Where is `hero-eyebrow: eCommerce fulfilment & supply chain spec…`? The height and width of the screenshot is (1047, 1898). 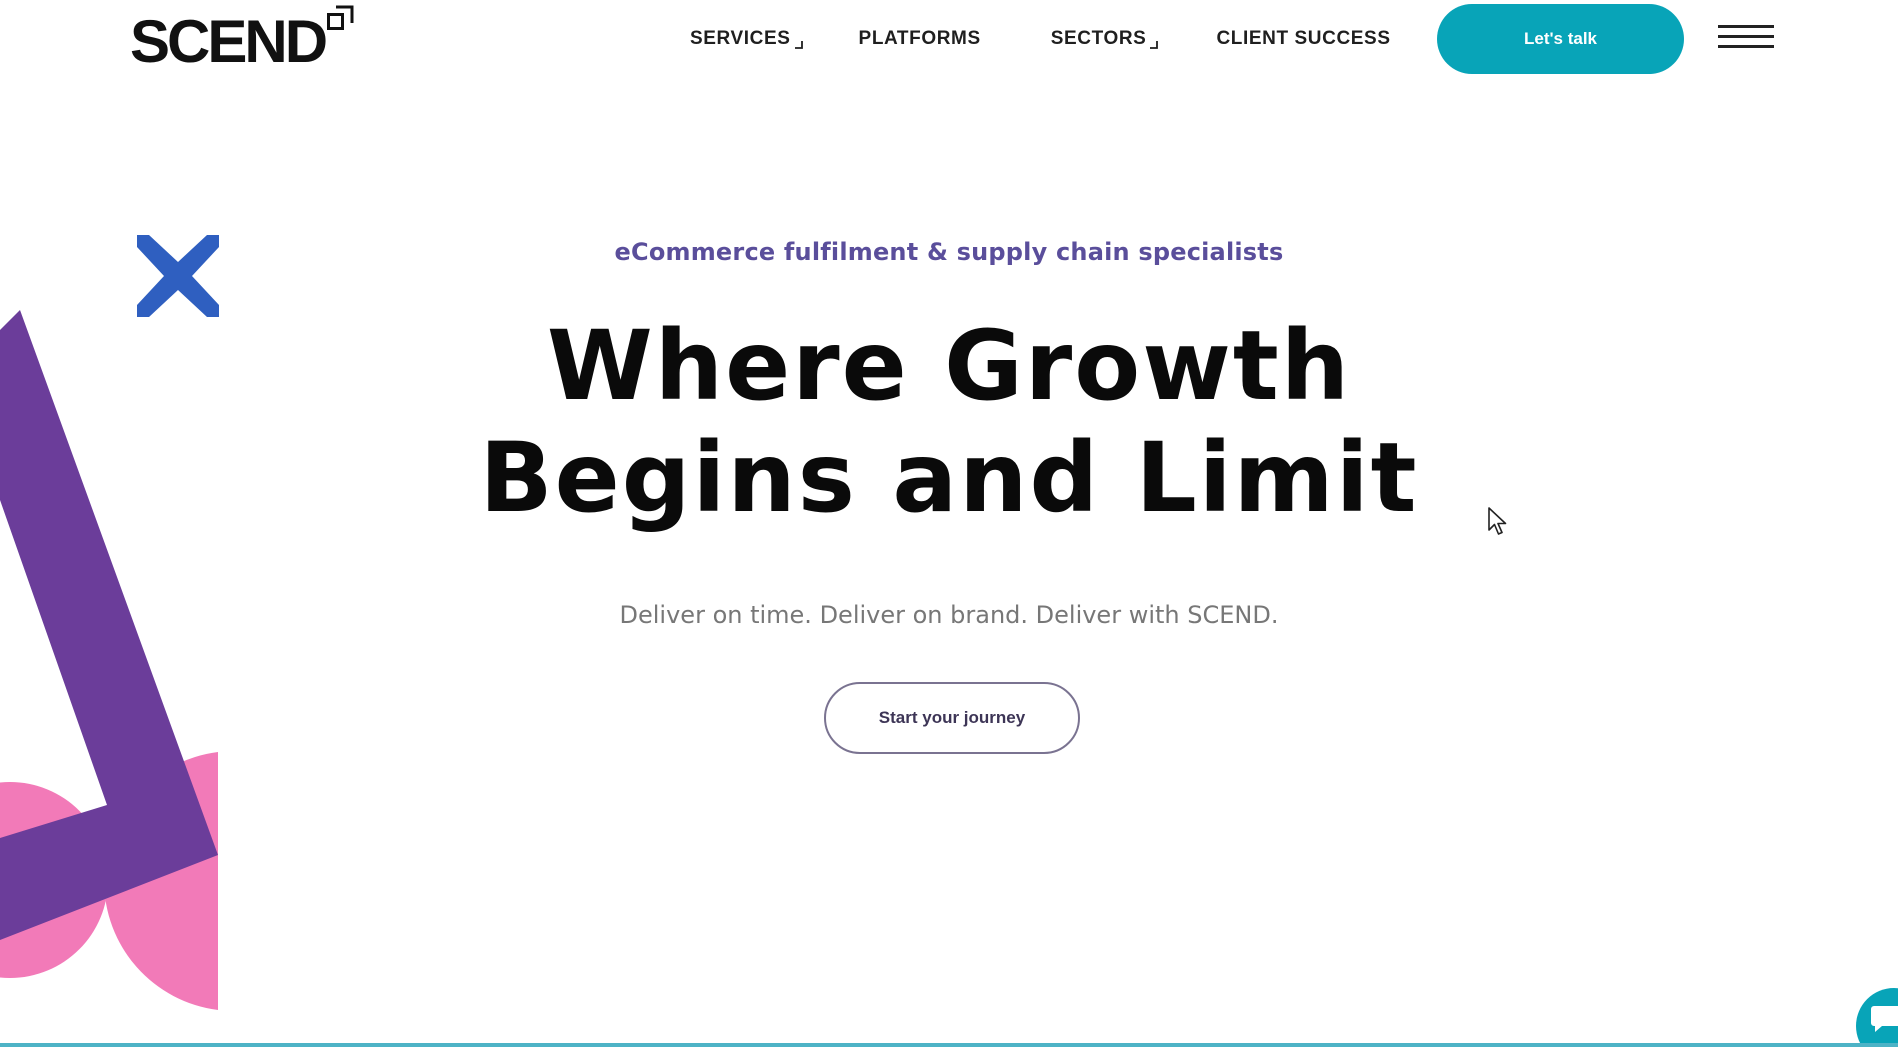
hero-eyebrow: eCommerce fulfilment & supply chain spec… is located at coordinates (949, 252).